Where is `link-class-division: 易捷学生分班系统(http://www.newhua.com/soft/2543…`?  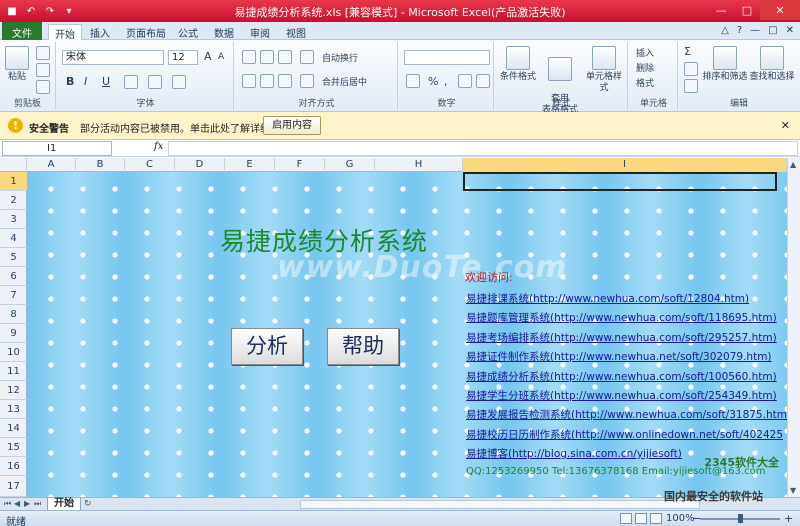 link-class-division: 易捷学生分班系统(http://www.newhua.com/soft/2543… is located at coordinates (621, 395).